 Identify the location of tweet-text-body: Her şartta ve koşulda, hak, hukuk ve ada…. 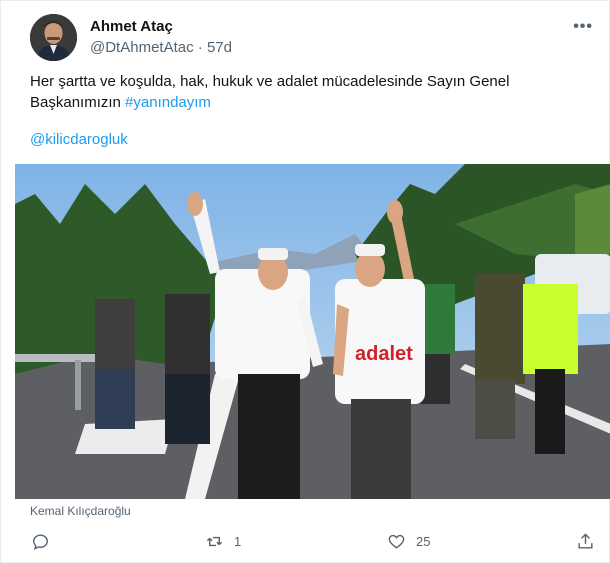
(270, 92).